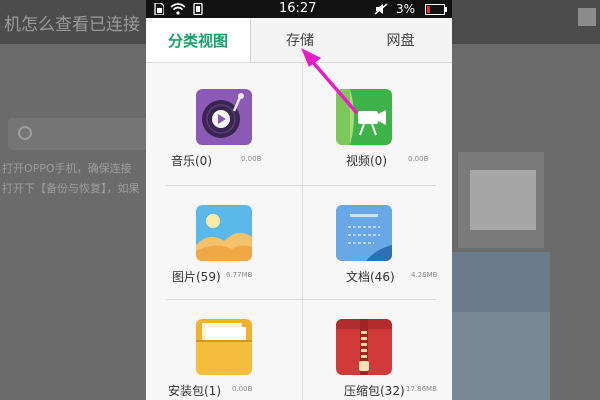  I want to click on tab-bar: 分类视图 存储 网盘, so click(299, 40).